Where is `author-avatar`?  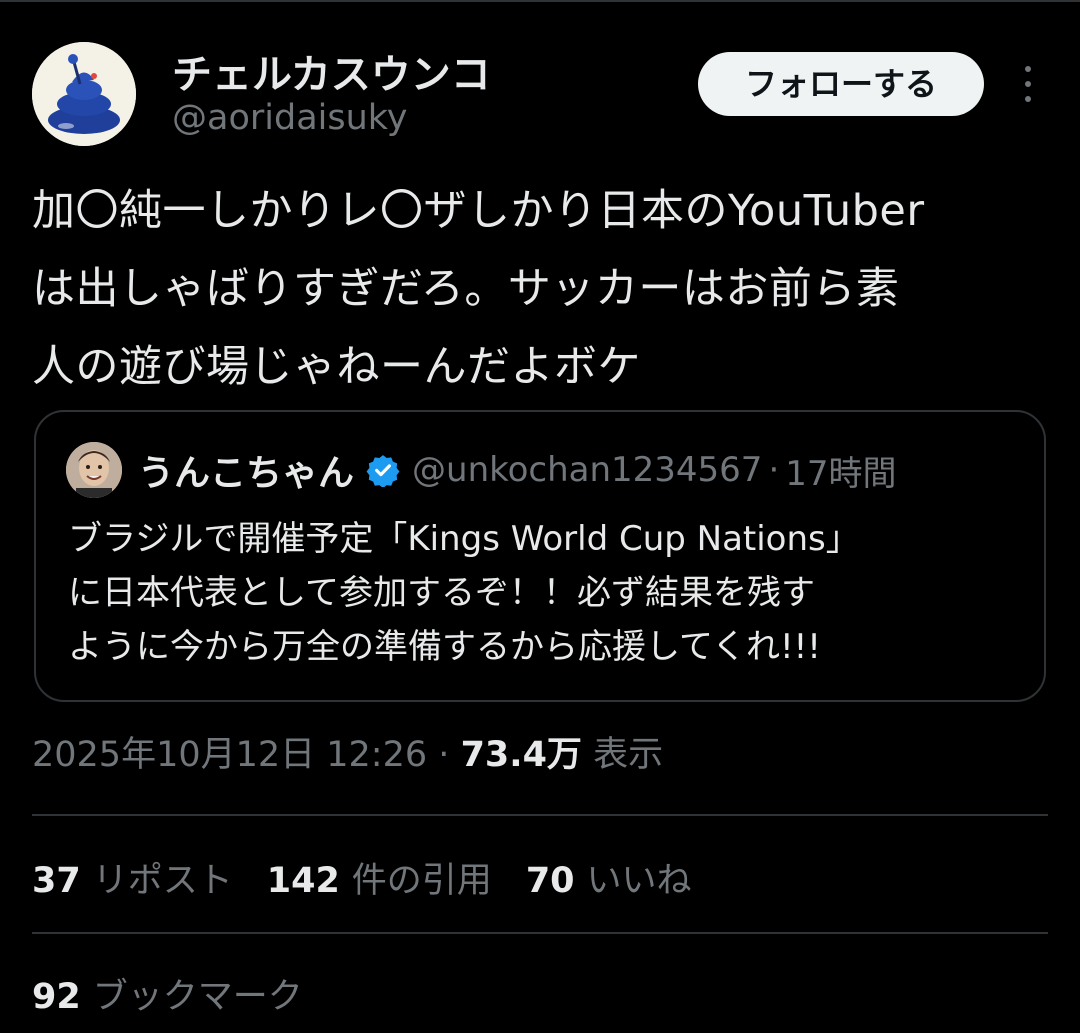 author-avatar is located at coordinates (84, 94).